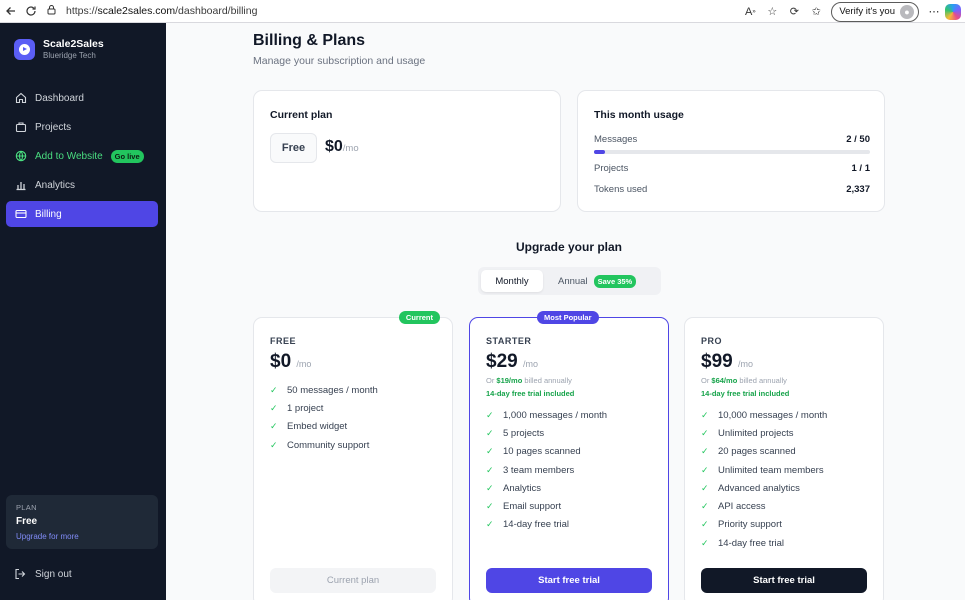  What do you see at coordinates (568, 317) in the screenshot?
I see `most-popular-tag: Most Popular` at bounding box center [568, 317].